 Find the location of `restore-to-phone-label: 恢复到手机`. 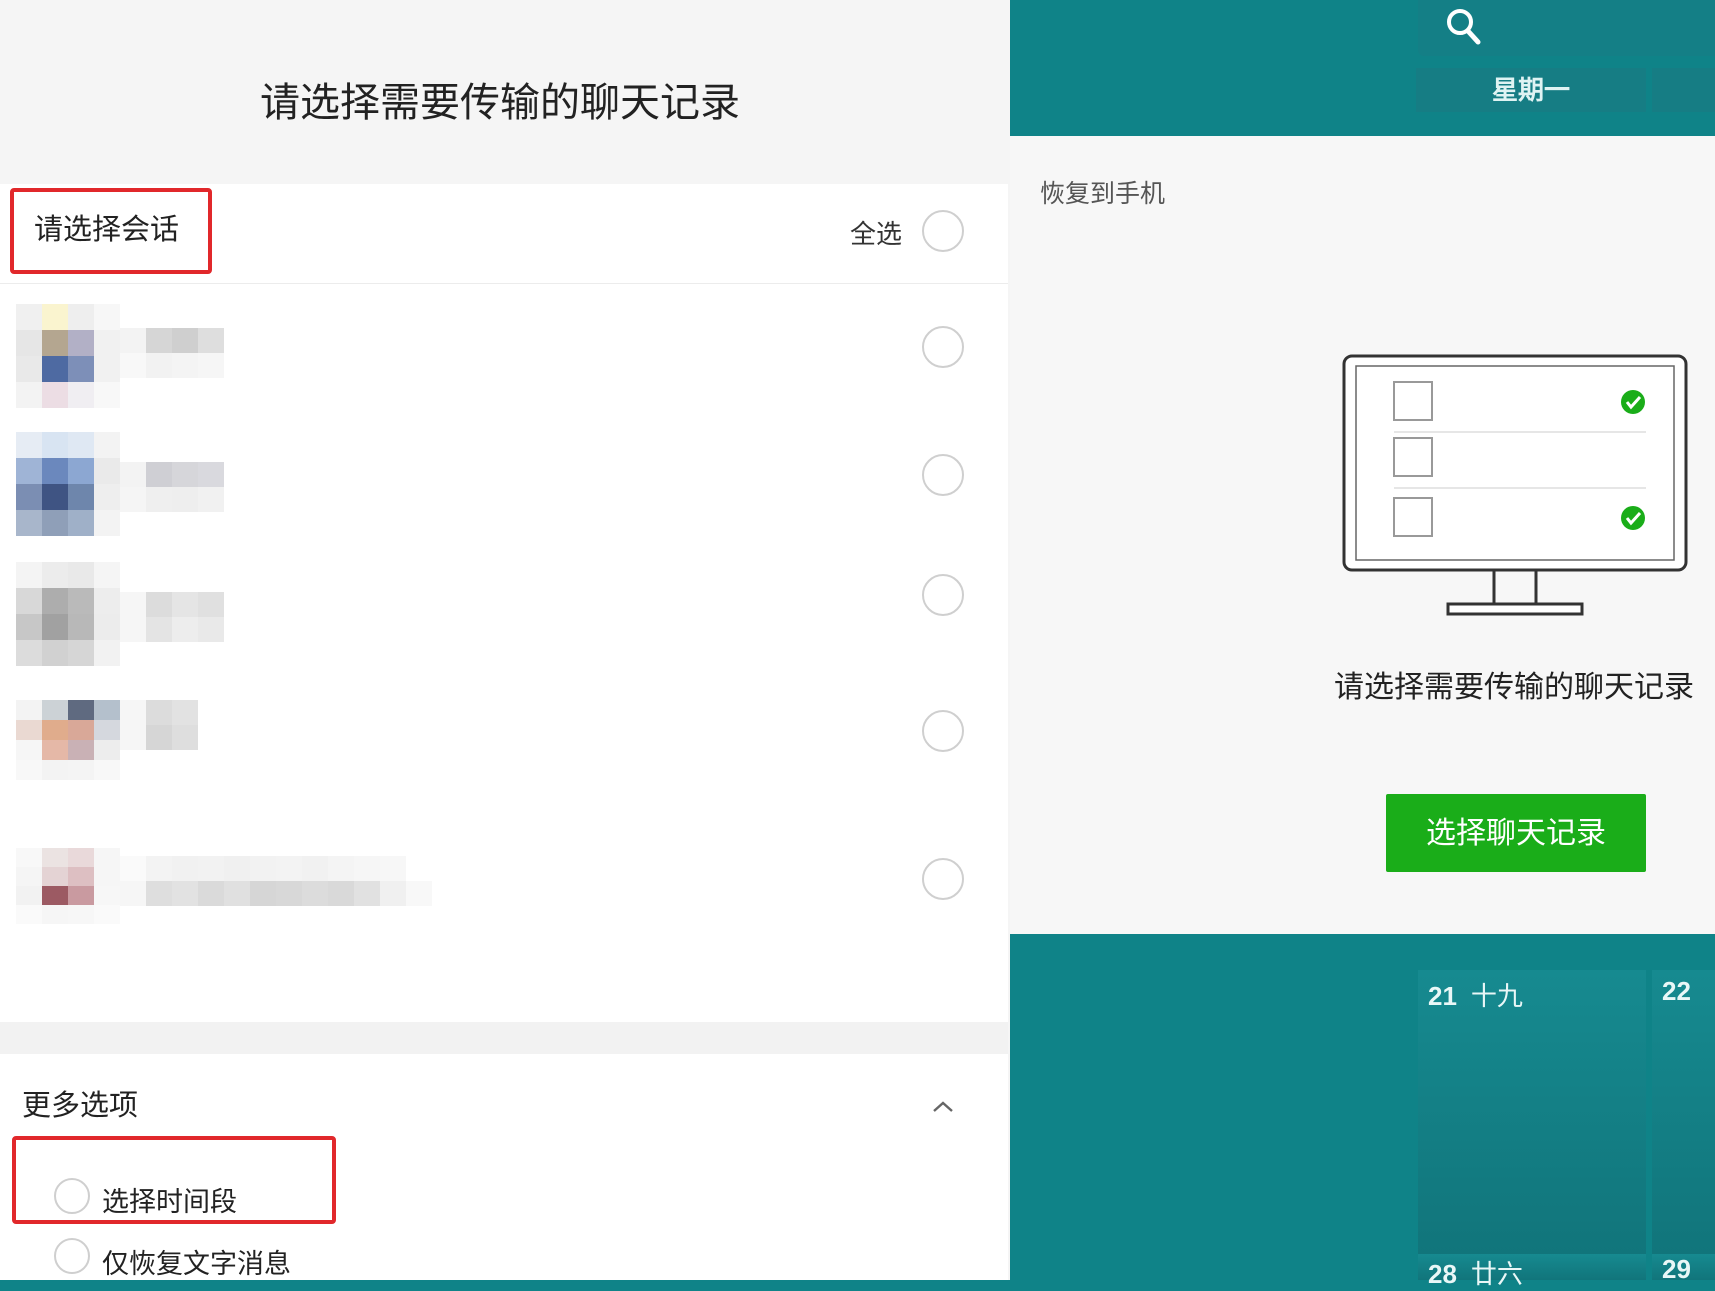

restore-to-phone-label: 恢复到手机 is located at coordinates (1103, 194).